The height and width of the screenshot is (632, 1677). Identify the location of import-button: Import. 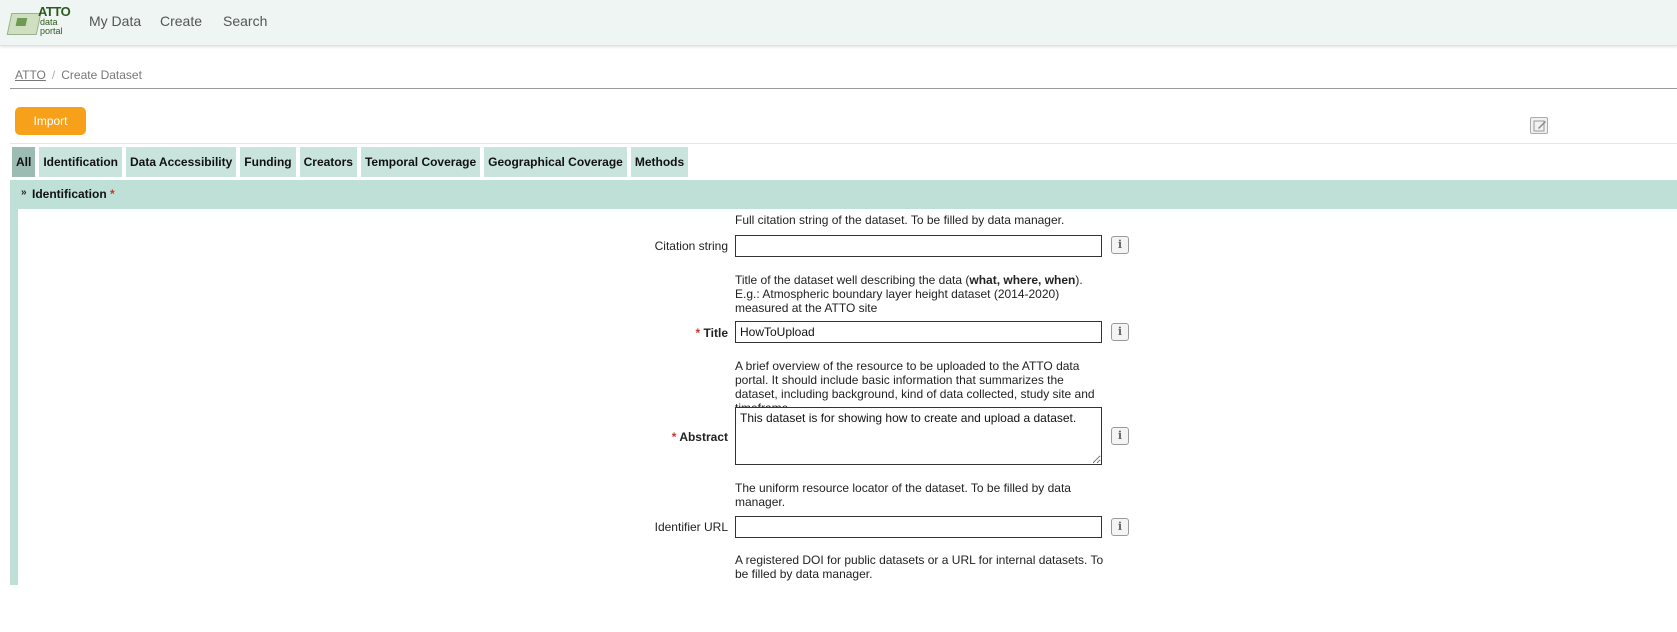
(50, 121).